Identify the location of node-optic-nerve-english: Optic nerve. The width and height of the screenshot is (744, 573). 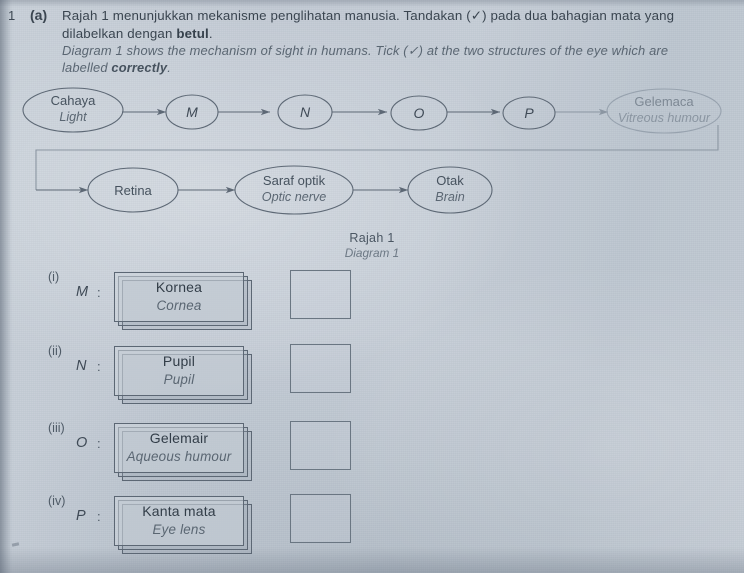
(294, 197).